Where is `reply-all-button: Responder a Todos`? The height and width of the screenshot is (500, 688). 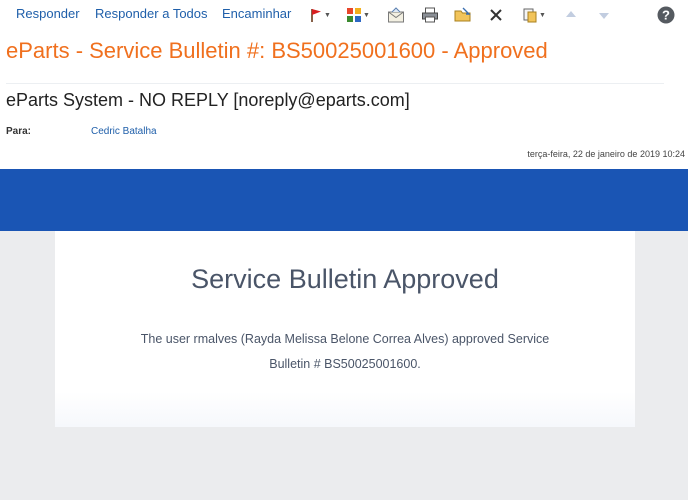 reply-all-button: Responder a Todos is located at coordinates (151, 13).